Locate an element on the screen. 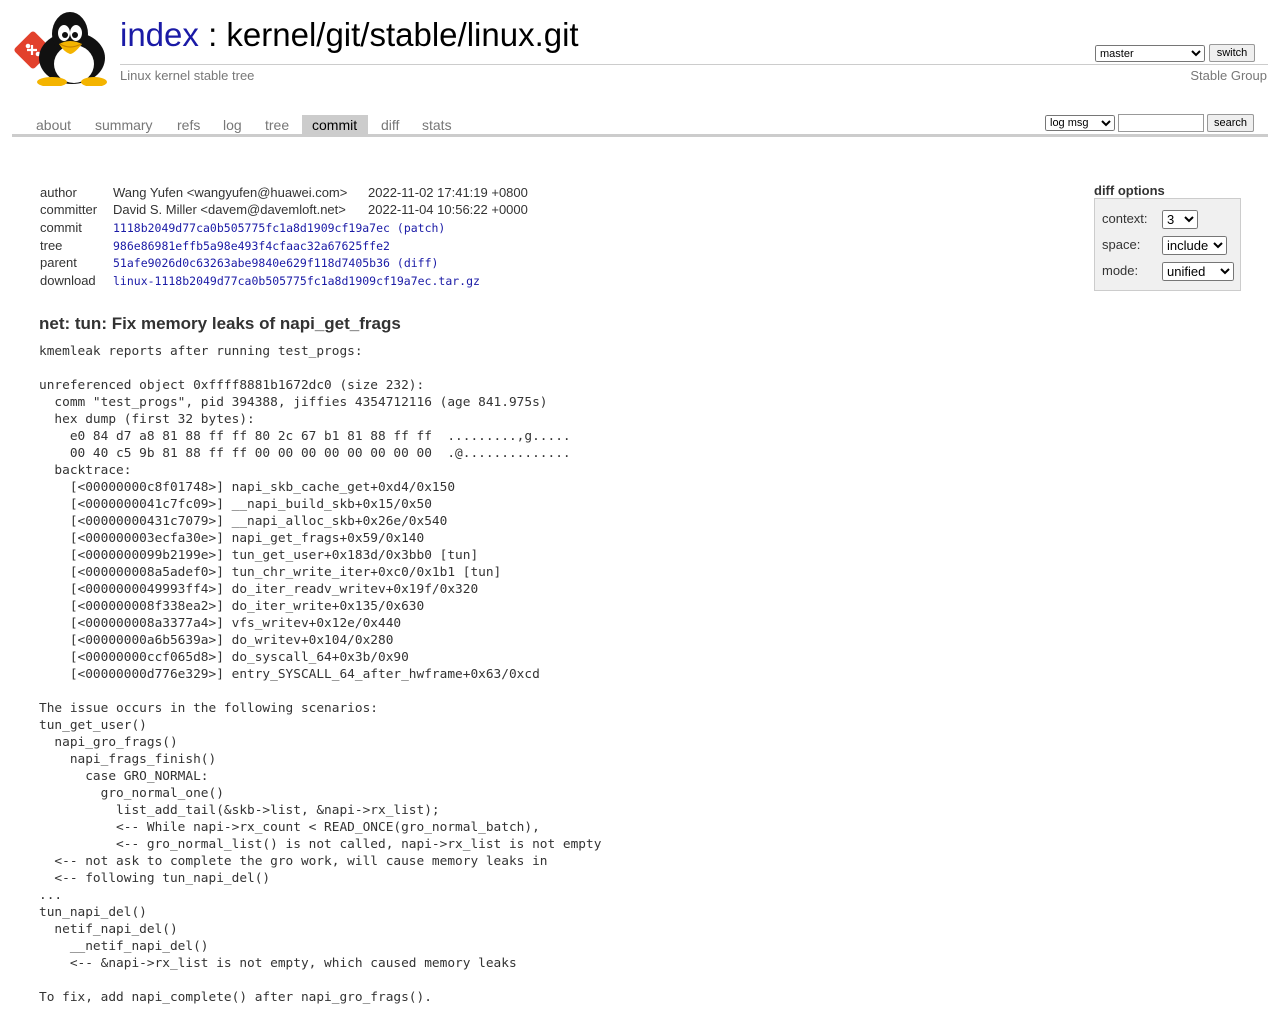 This screenshot has height=1024, width=1280. parent-hash-link: 51afe9026d0c63263abe9840e629f118d7405b36 is located at coordinates (251, 263).